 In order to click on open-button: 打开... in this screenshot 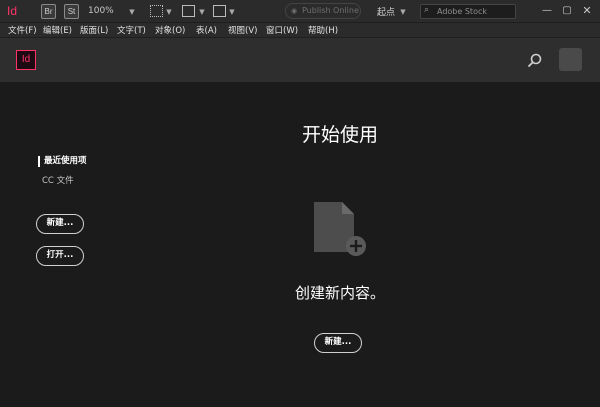, I will do `click(60, 256)`.